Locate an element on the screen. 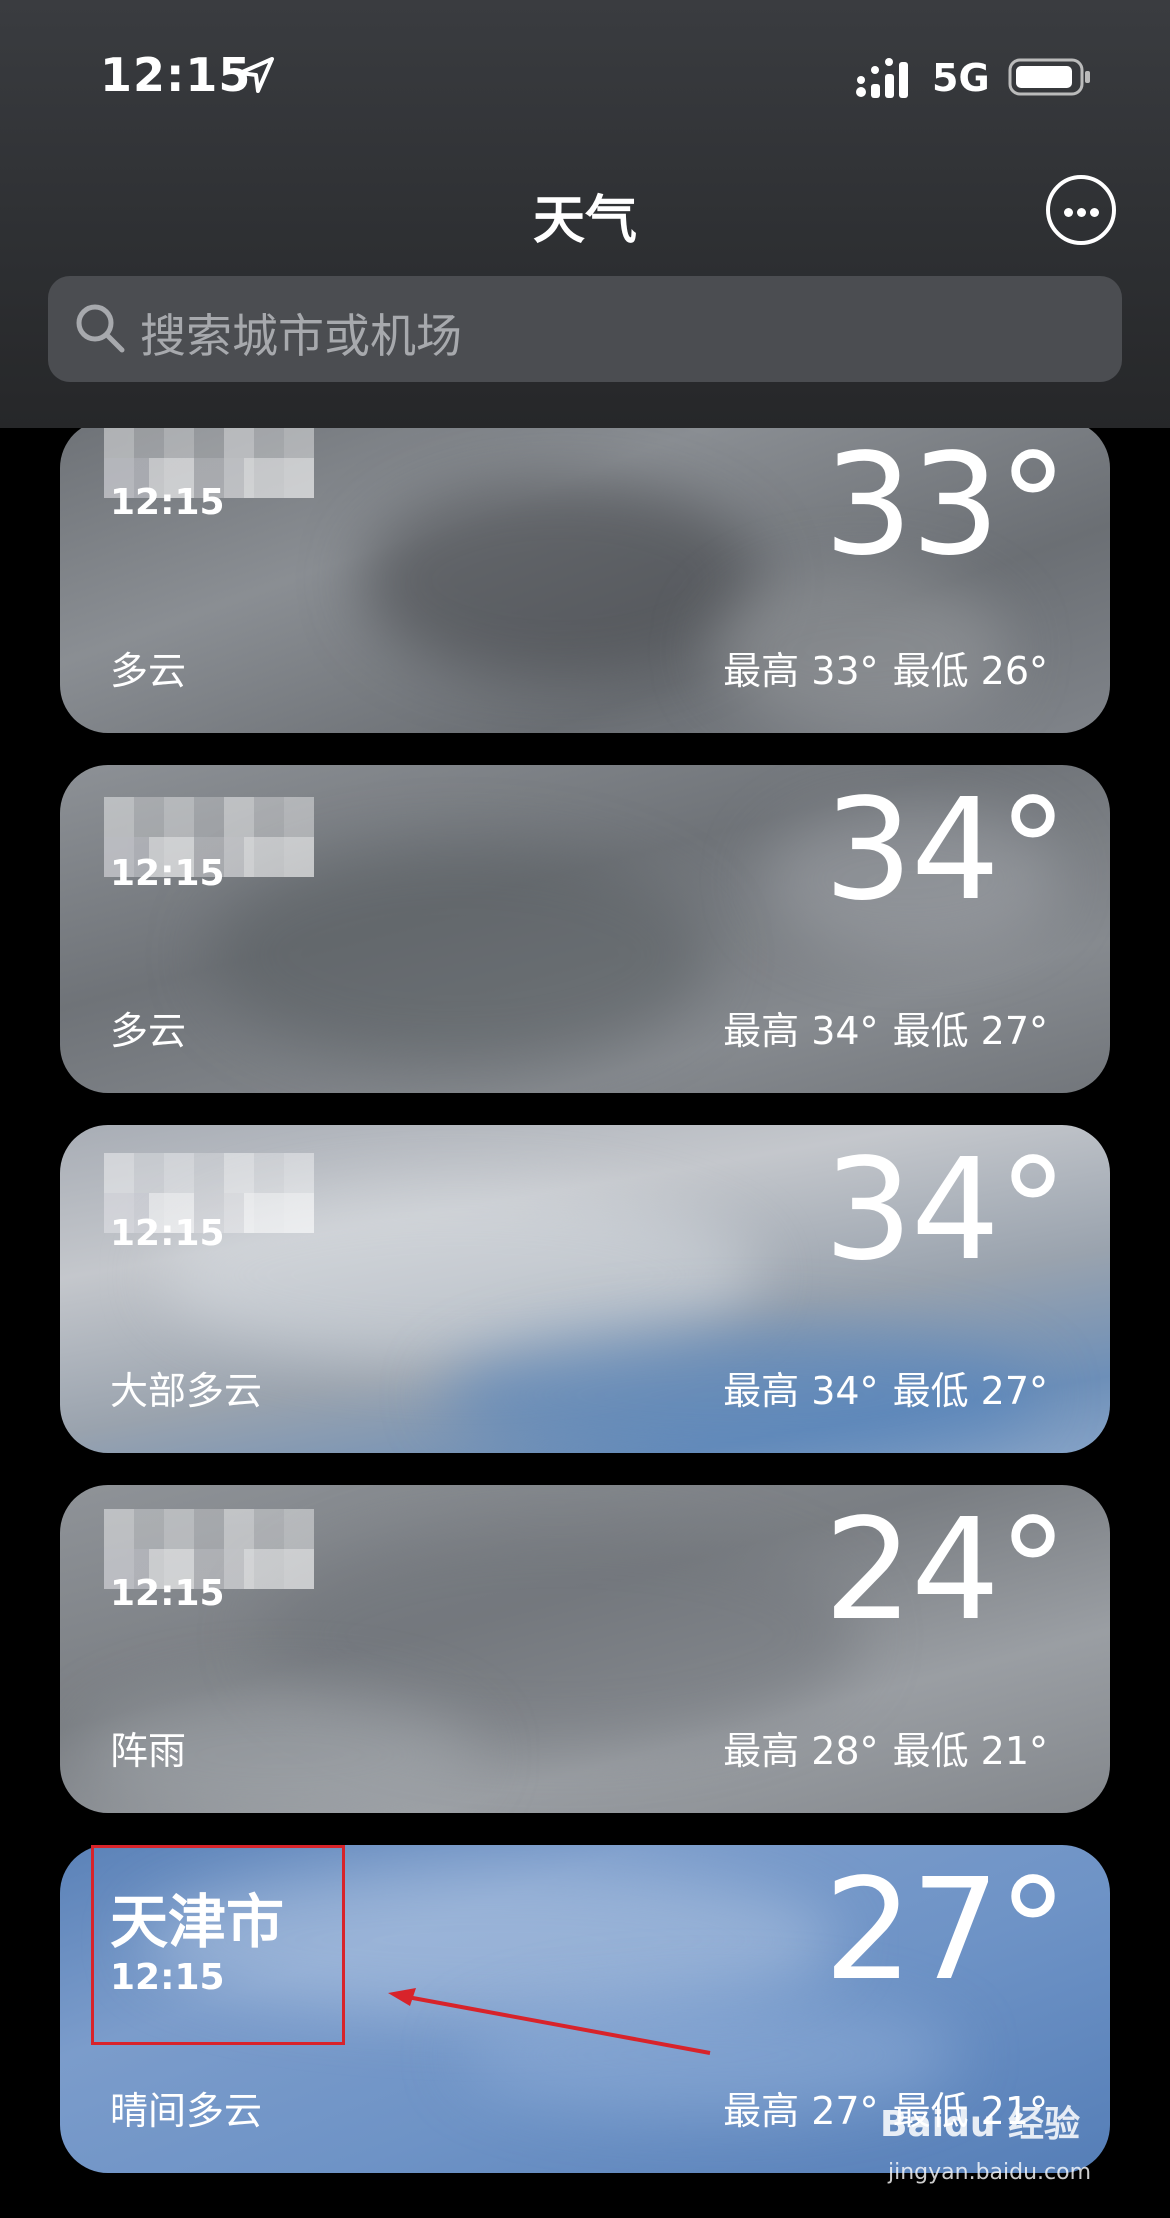  high-temp: 最高 27° is located at coordinates (801, 2111).